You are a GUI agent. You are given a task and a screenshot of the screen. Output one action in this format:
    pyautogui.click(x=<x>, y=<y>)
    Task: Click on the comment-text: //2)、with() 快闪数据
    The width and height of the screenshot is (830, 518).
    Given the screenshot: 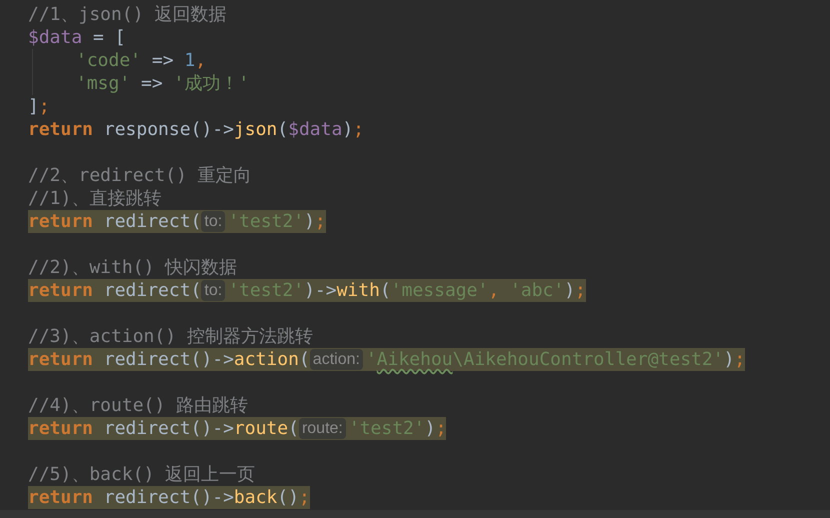 What is the action you would take?
    pyautogui.click(x=133, y=267)
    